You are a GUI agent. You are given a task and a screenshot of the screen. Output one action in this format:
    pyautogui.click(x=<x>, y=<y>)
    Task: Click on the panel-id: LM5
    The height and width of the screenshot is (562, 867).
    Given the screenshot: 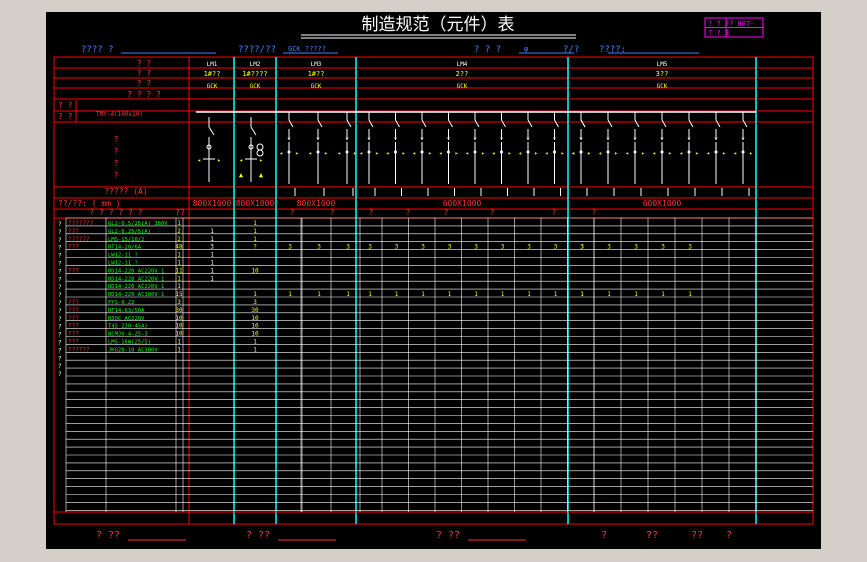 What is the action you would take?
    pyautogui.click(x=662, y=64)
    